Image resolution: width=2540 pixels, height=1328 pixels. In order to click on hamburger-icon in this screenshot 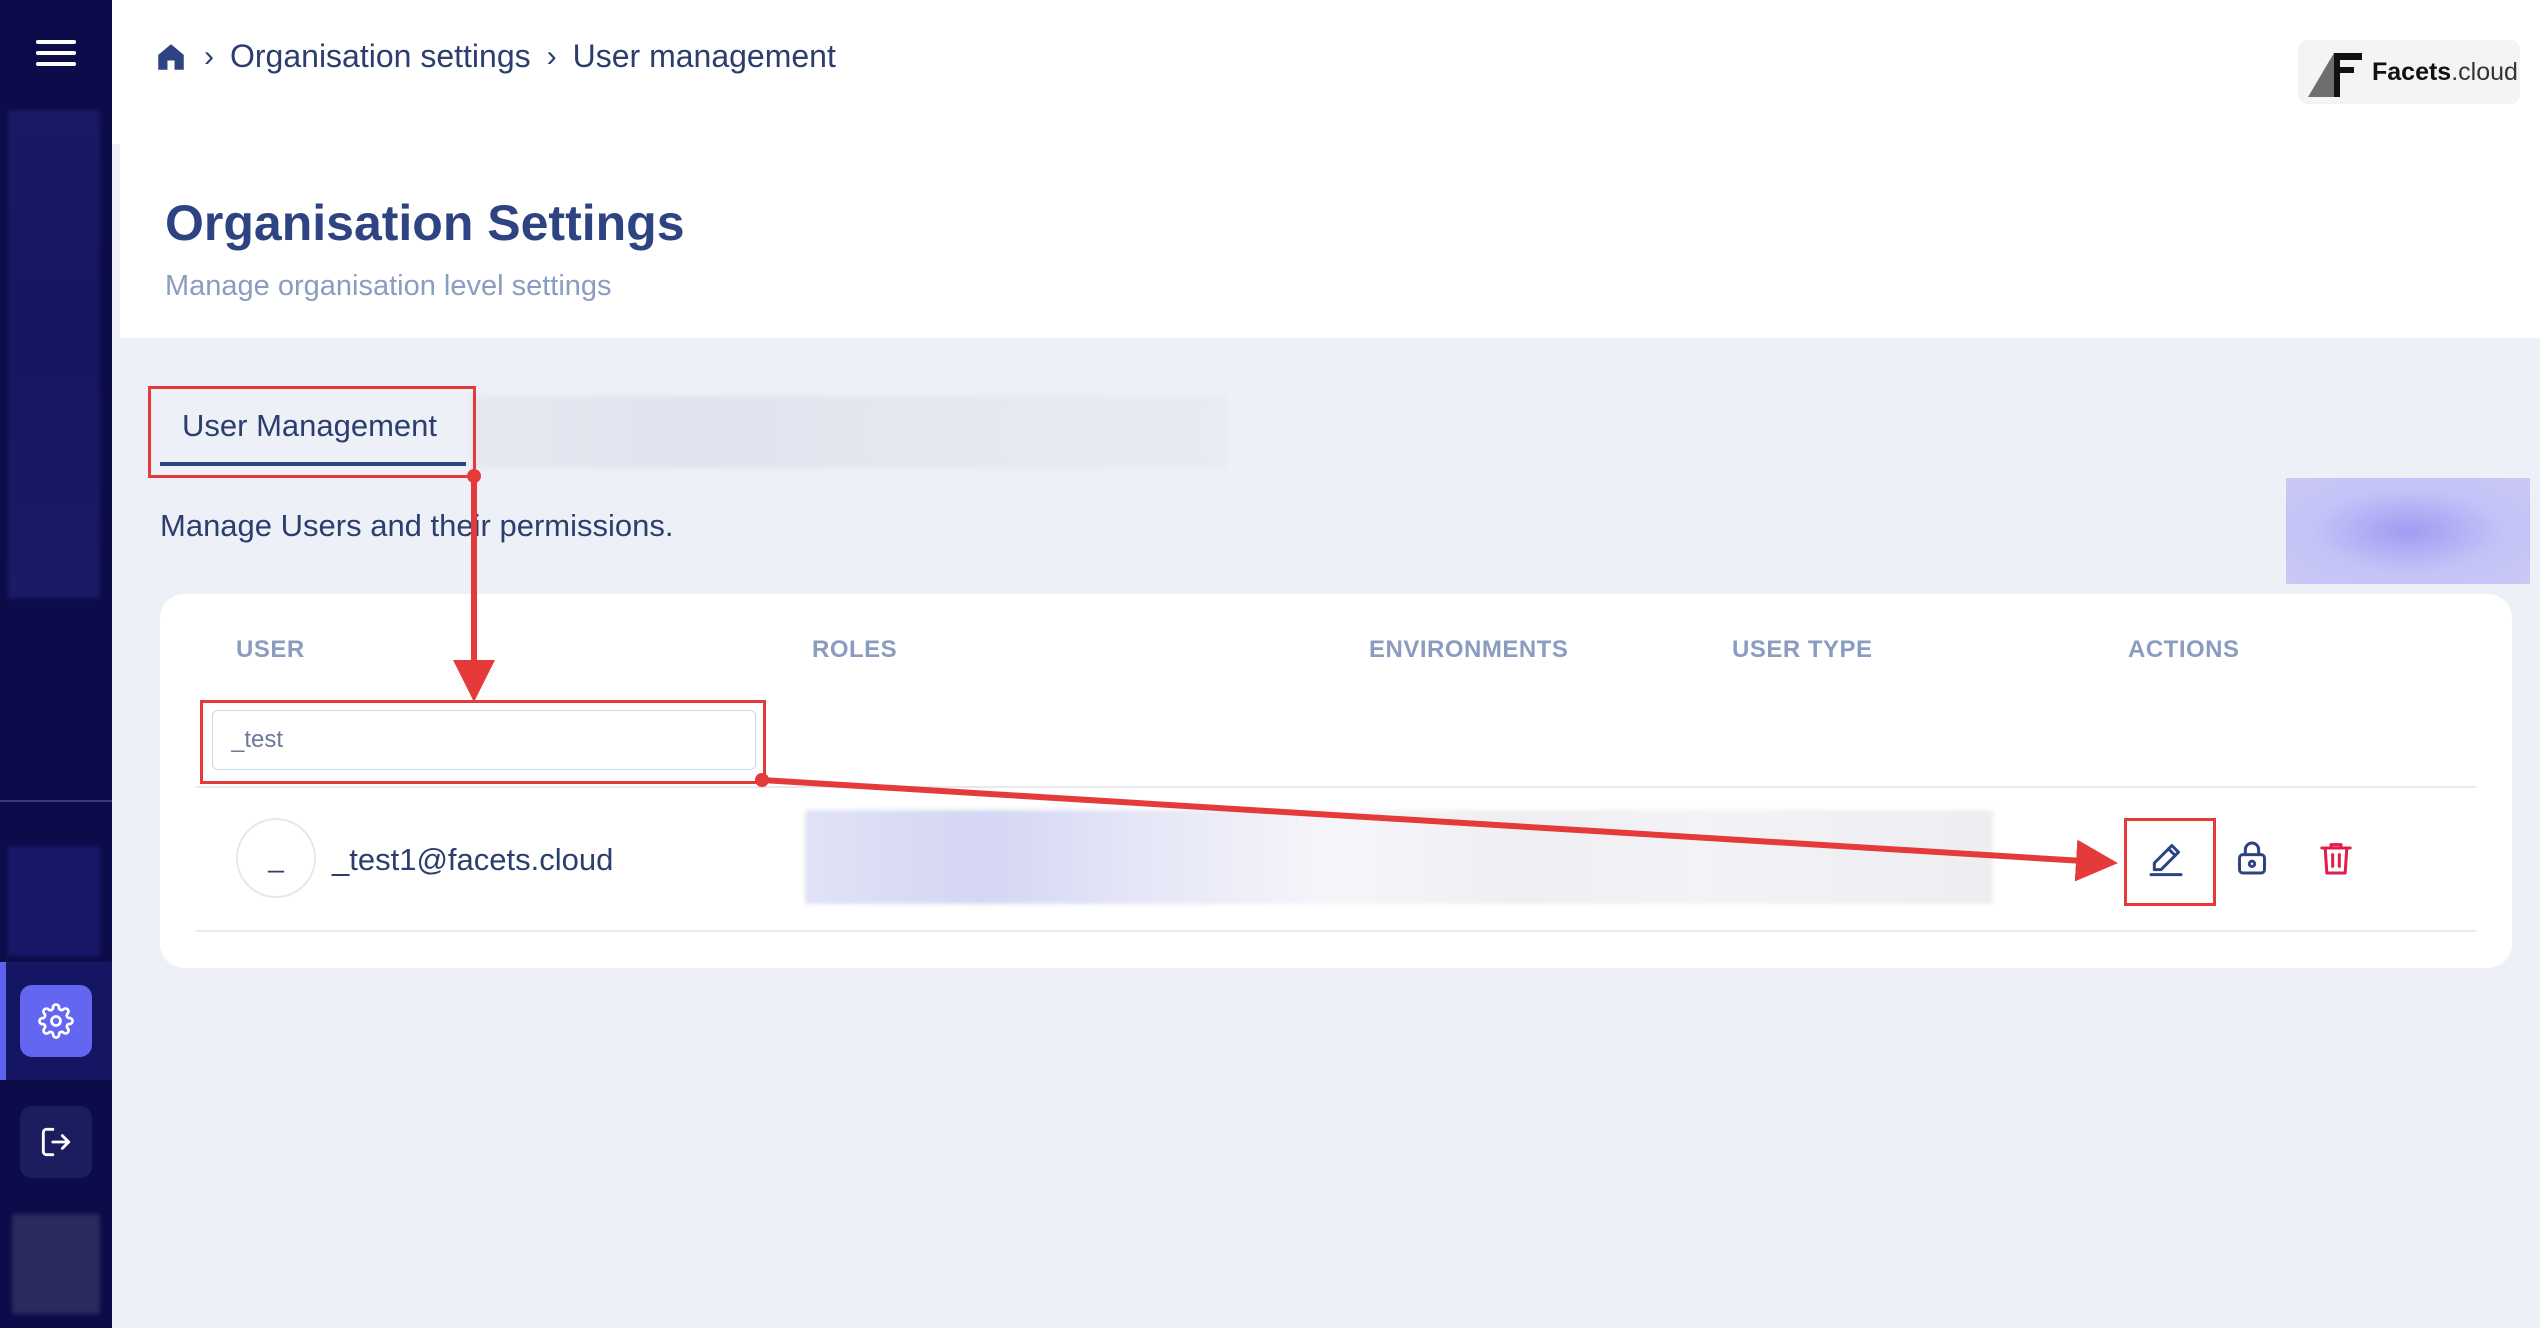, I will do `click(56, 56)`.